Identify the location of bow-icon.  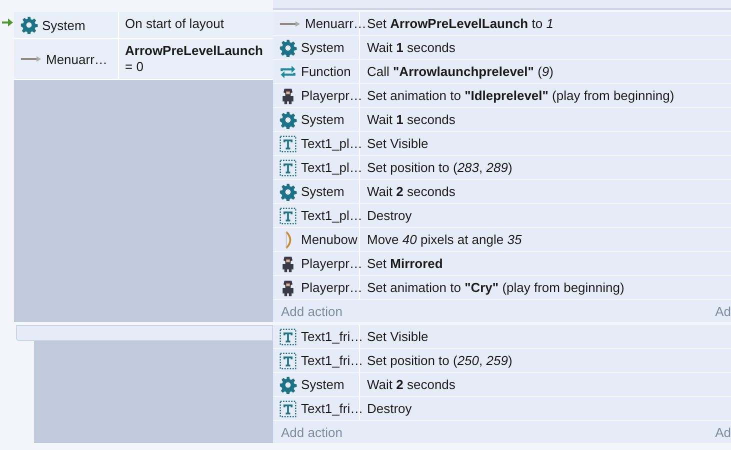
(288, 239).